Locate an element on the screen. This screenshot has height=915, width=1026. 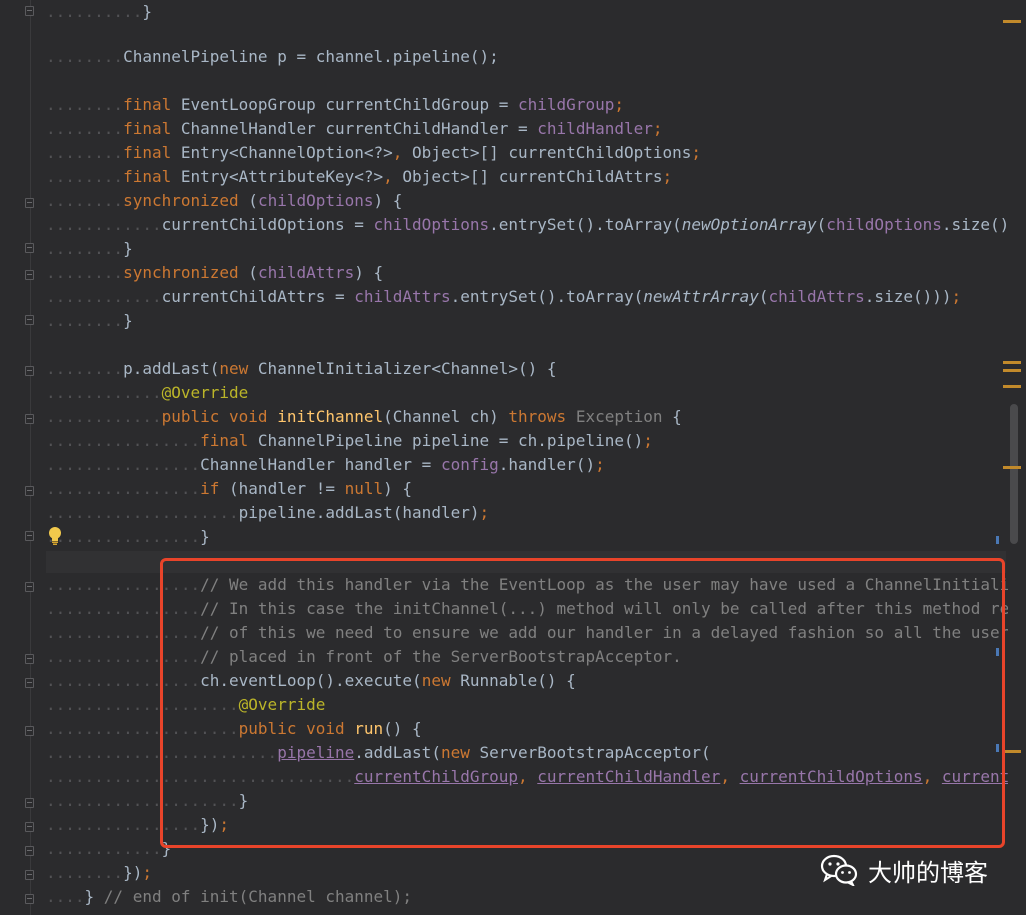
code-token: public void is located at coordinates (219, 416).